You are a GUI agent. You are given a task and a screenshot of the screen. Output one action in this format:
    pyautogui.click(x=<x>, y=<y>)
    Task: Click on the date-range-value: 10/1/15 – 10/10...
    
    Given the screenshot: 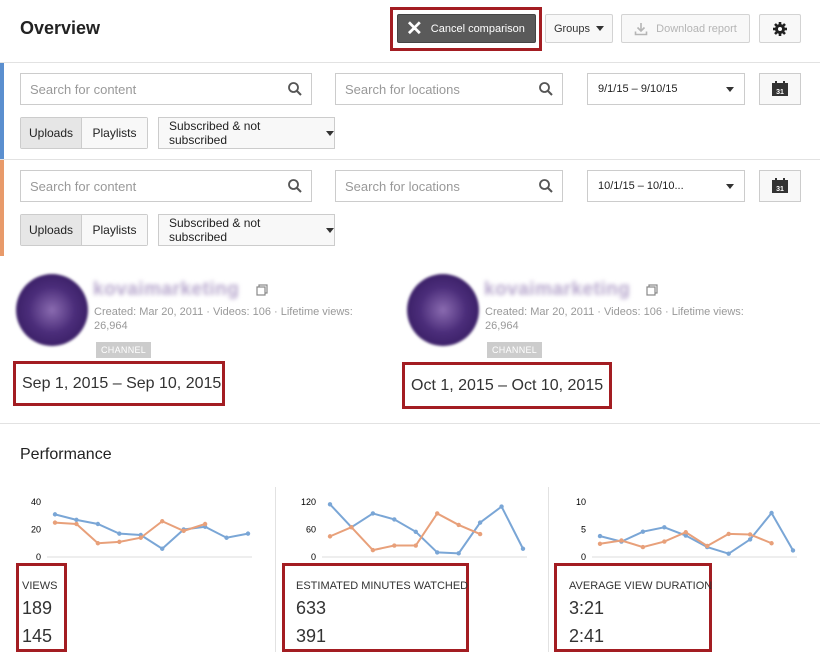 What is the action you would take?
    pyautogui.click(x=641, y=186)
    